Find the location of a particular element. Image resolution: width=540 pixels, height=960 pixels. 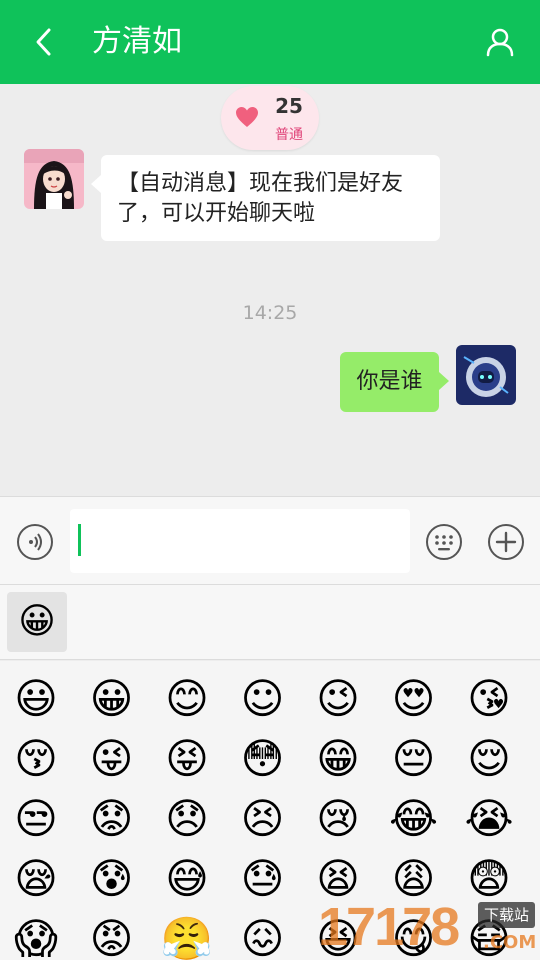

my-avatar is located at coordinates (486, 375).